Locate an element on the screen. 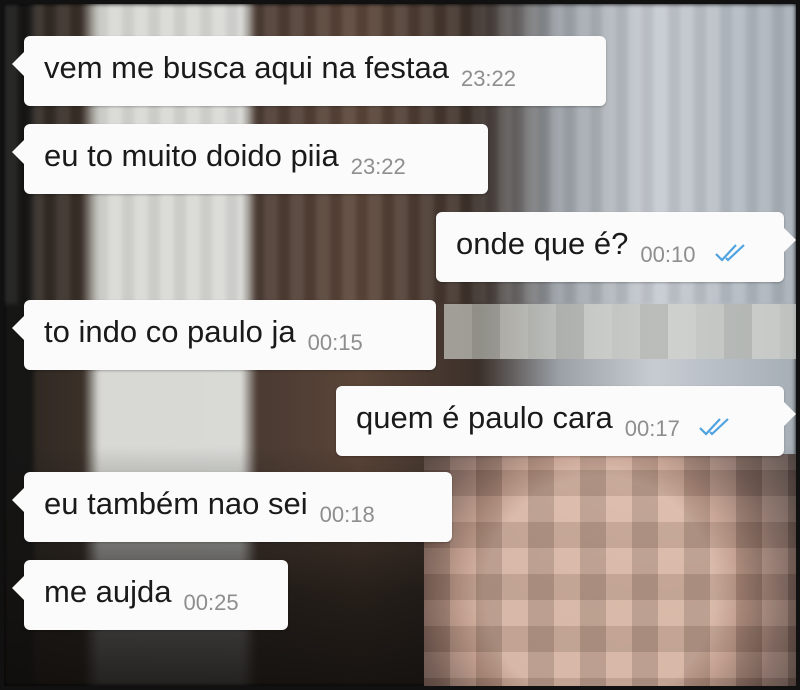 Image resolution: width=800 pixels, height=690 pixels. message-bubble-outgoing: quem é paulo cara 00:17 is located at coordinates (566, 421).